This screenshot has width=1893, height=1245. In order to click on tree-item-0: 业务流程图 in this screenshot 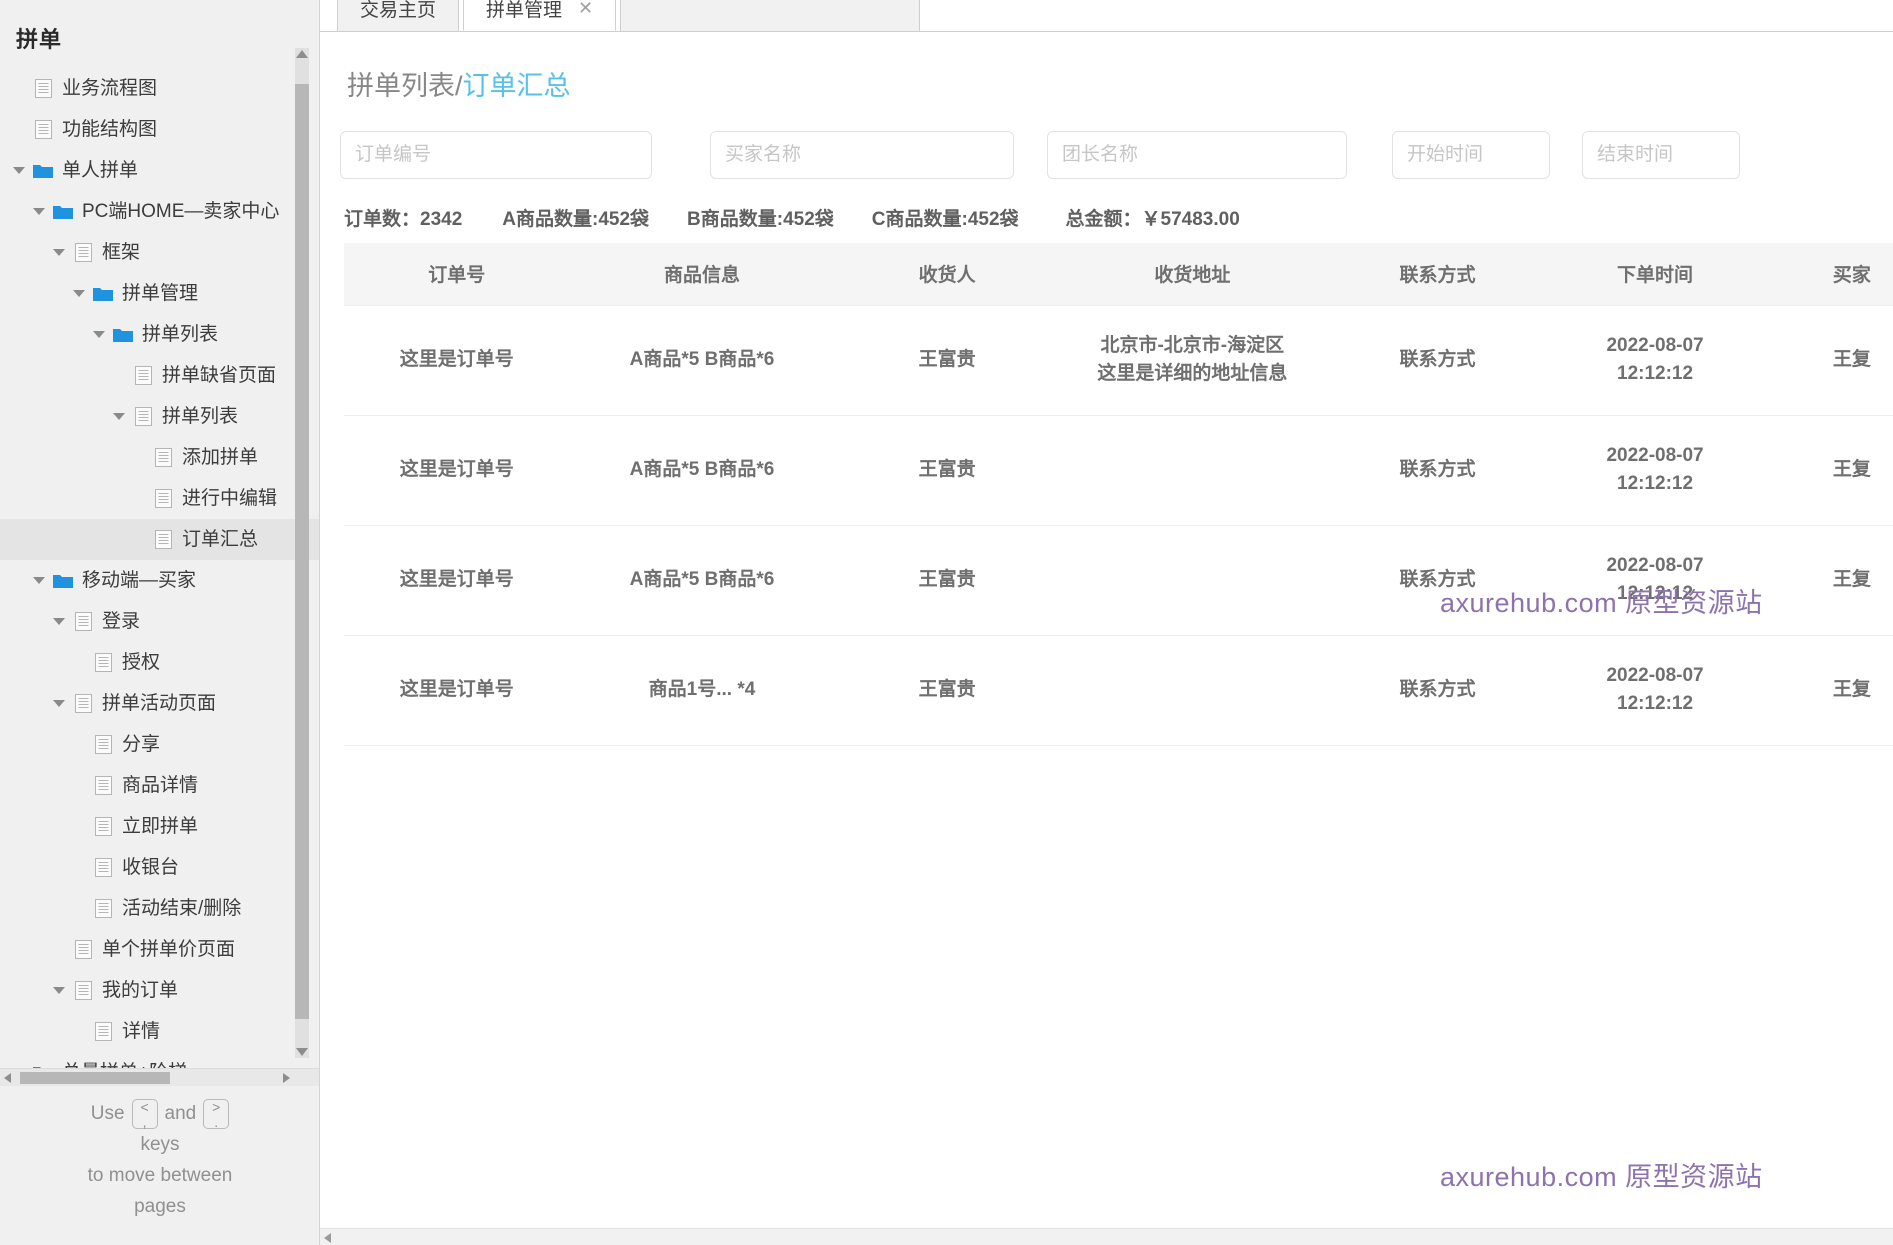, I will do `click(159, 88)`.